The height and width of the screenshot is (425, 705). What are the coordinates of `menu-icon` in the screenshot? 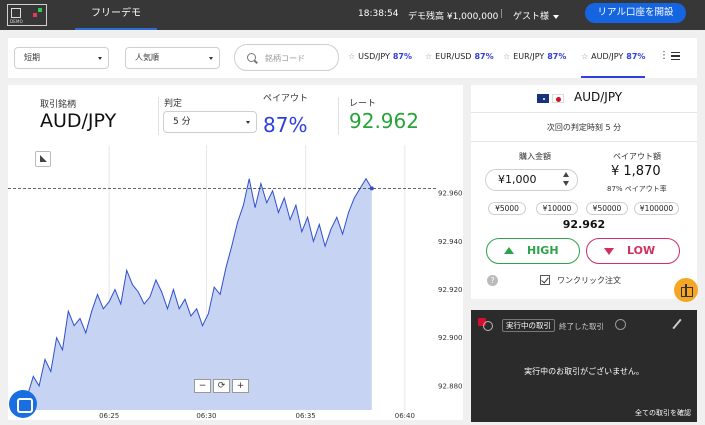 It's located at (675, 56).